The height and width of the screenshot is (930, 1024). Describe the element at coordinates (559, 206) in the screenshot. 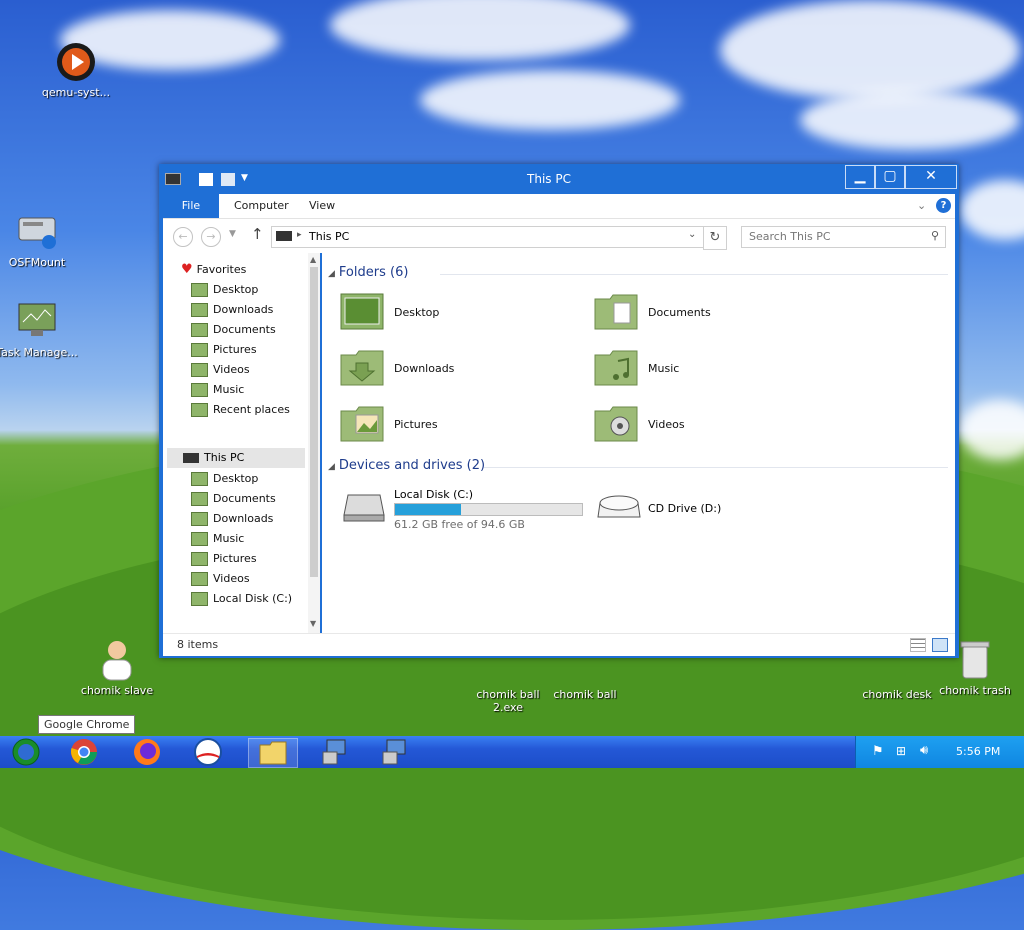

I see `ribbon: File Computer View ⌄ ?` at that location.